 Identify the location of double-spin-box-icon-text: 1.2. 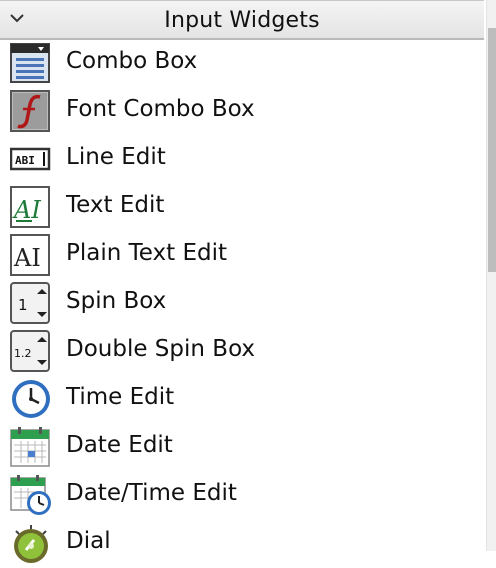
(23, 353).